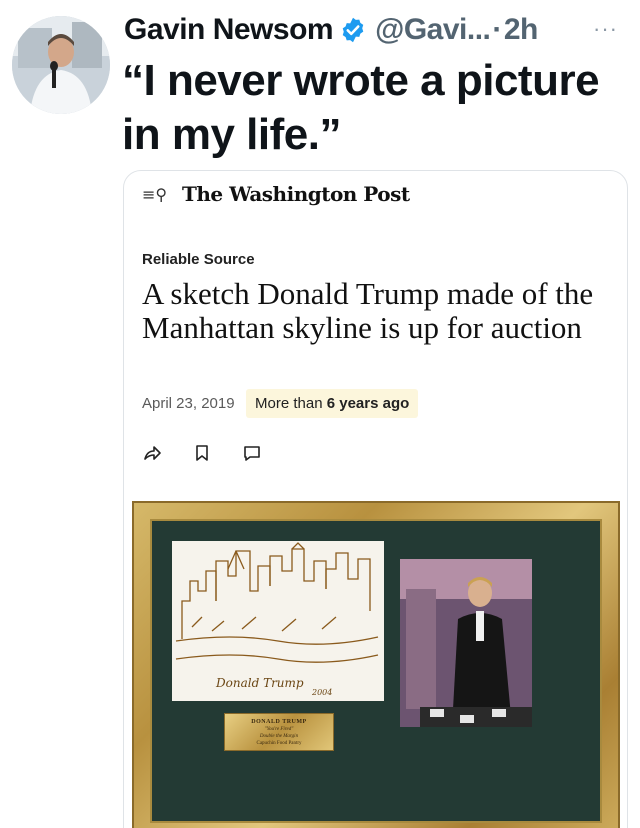 The height and width of the screenshot is (828, 640). Describe the element at coordinates (521, 30) in the screenshot. I see `tweet-time: 2h` at that location.